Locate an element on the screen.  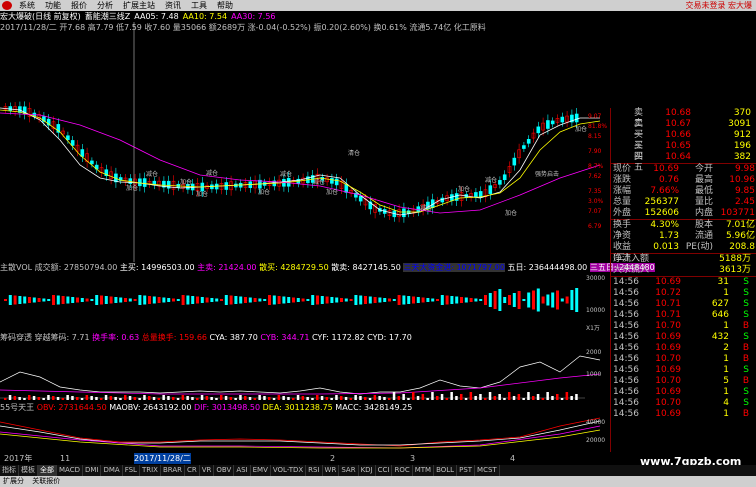
menu-function: 功能 is located at coordinates (53, 5).